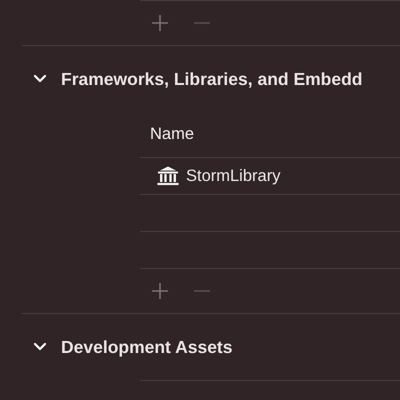 Image resolution: width=400 pixels, height=400 pixels. I want to click on library-icon, so click(168, 176).